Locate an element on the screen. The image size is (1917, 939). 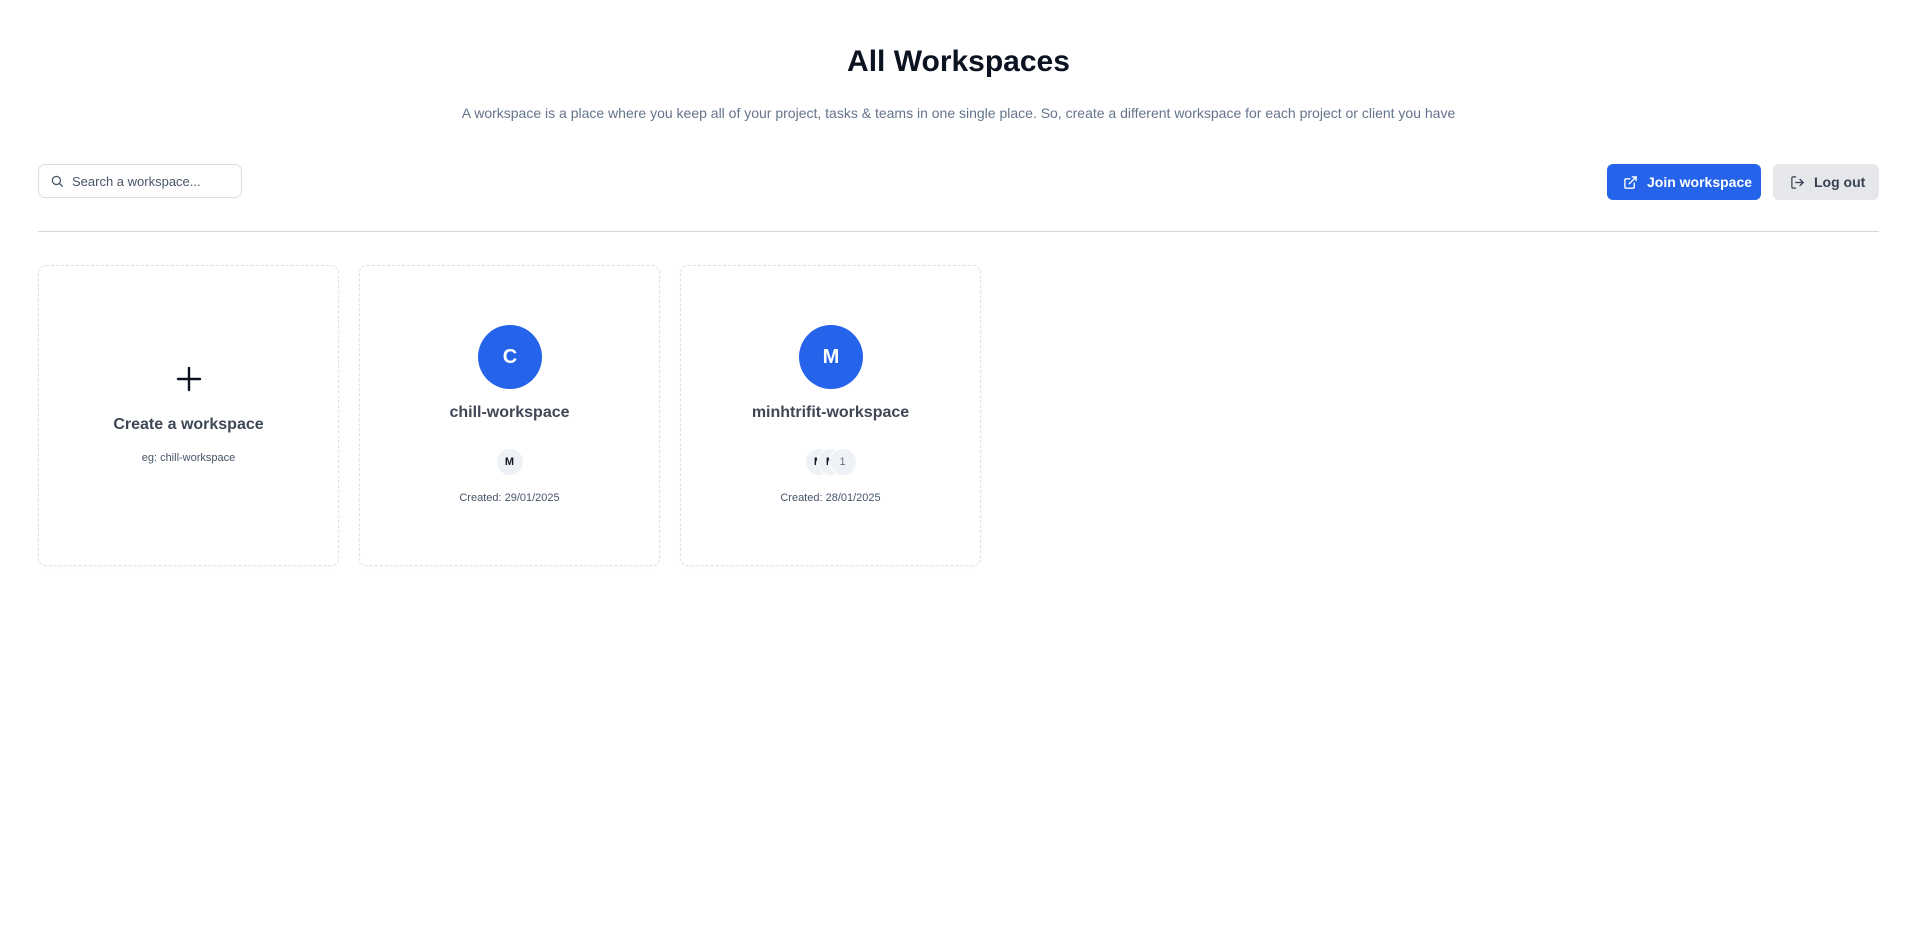
logout-icon is located at coordinates (1797, 182).